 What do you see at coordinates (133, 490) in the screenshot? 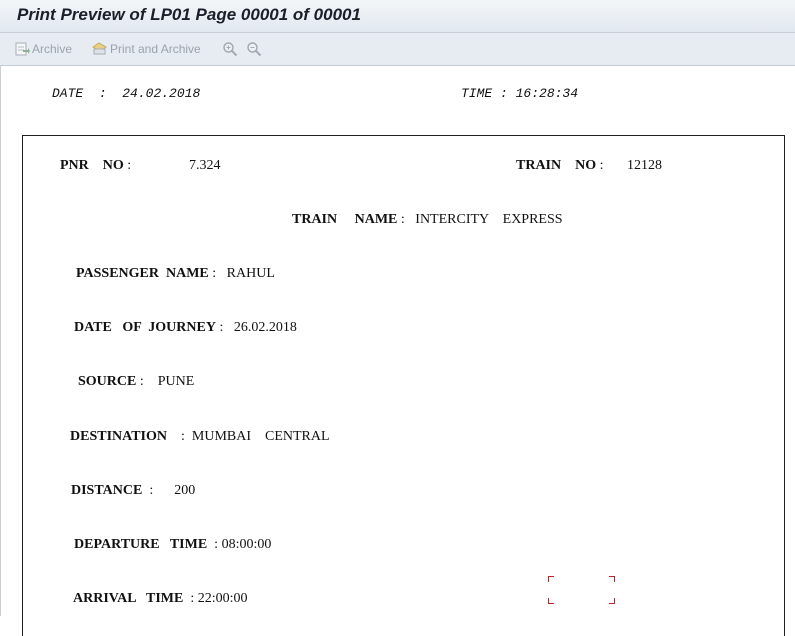
I see `distance-field: DISTANCE : 200` at bounding box center [133, 490].